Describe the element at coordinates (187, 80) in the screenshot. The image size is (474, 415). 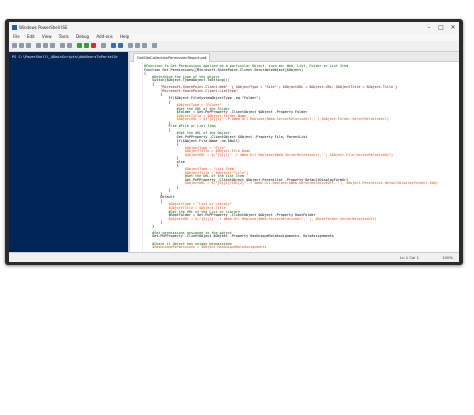
I see `code-line: Switch($Object.TypedObject.ToString())` at that location.